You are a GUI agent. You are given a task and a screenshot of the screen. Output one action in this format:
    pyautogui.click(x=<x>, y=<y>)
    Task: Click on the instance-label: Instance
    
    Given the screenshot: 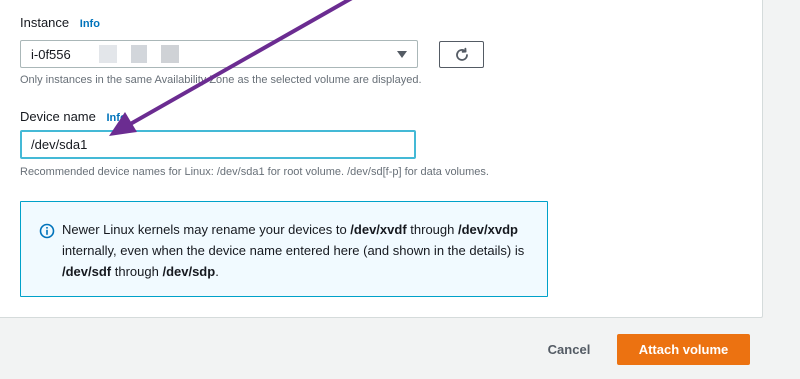 What is the action you would take?
    pyautogui.click(x=45, y=22)
    